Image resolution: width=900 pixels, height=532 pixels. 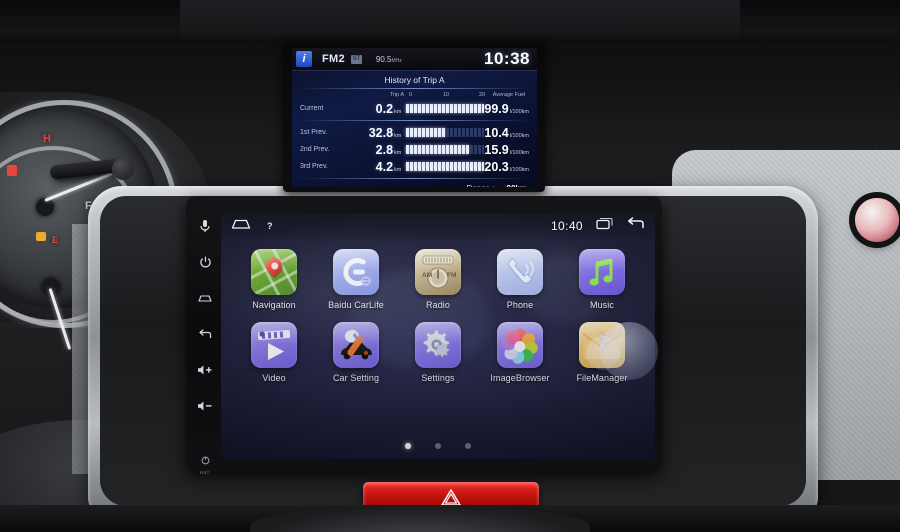 I want to click on info-icon: i, so click(x=304, y=59).